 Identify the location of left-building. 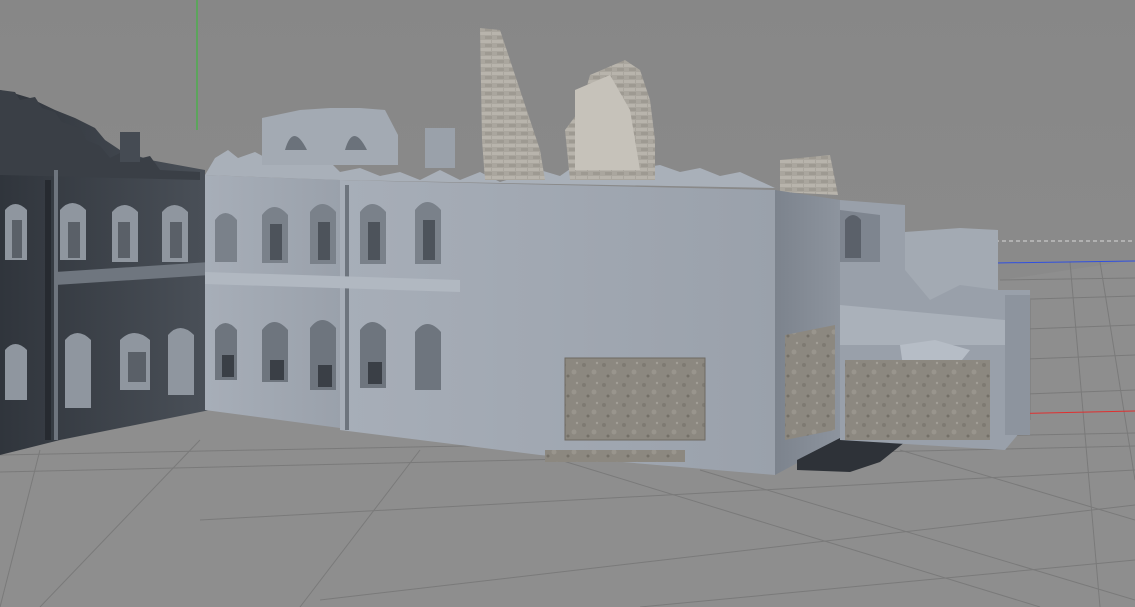
(105, 272).